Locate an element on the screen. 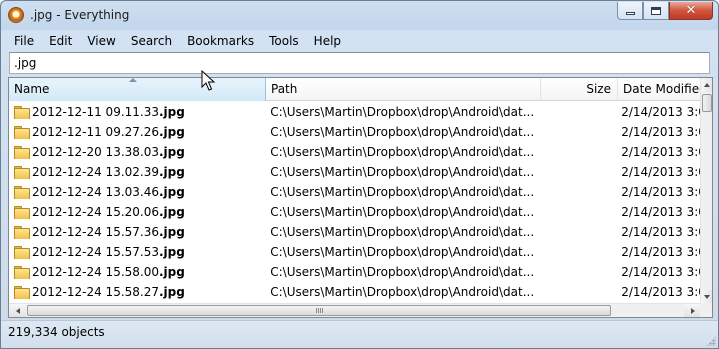  scroll-right-button is located at coordinates (692, 310).